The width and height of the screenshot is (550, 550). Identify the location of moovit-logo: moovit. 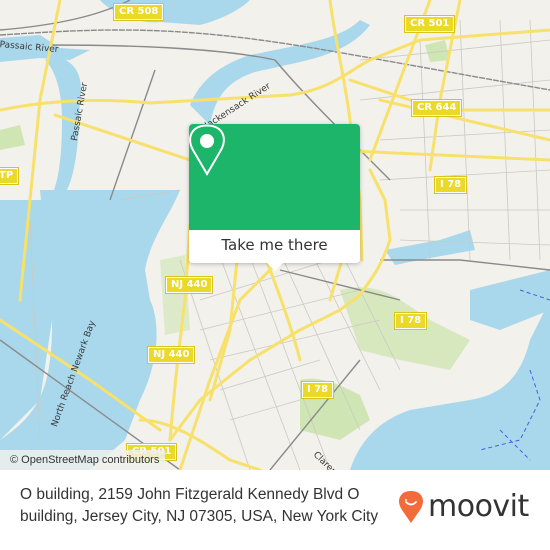
(463, 507).